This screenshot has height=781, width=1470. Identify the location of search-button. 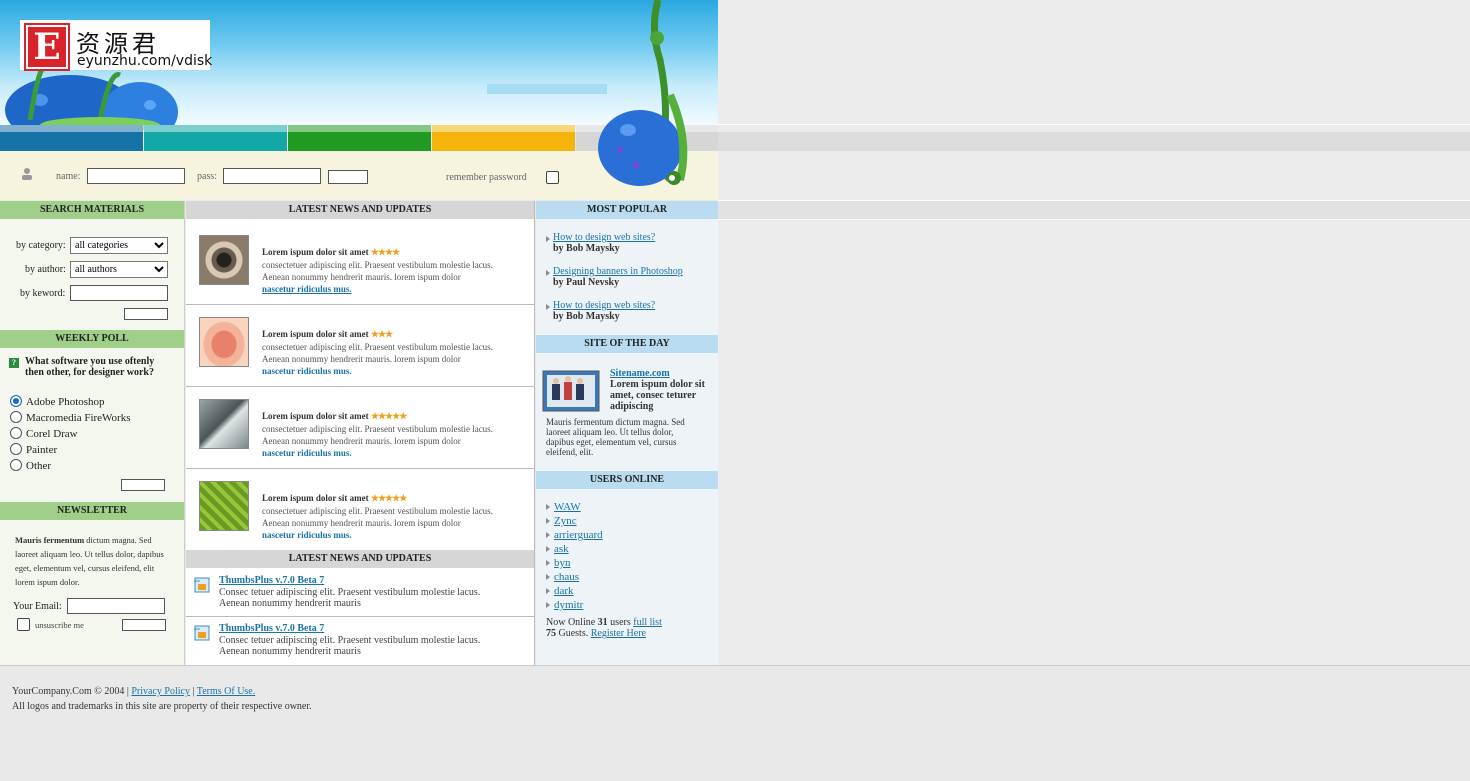
(146, 314).